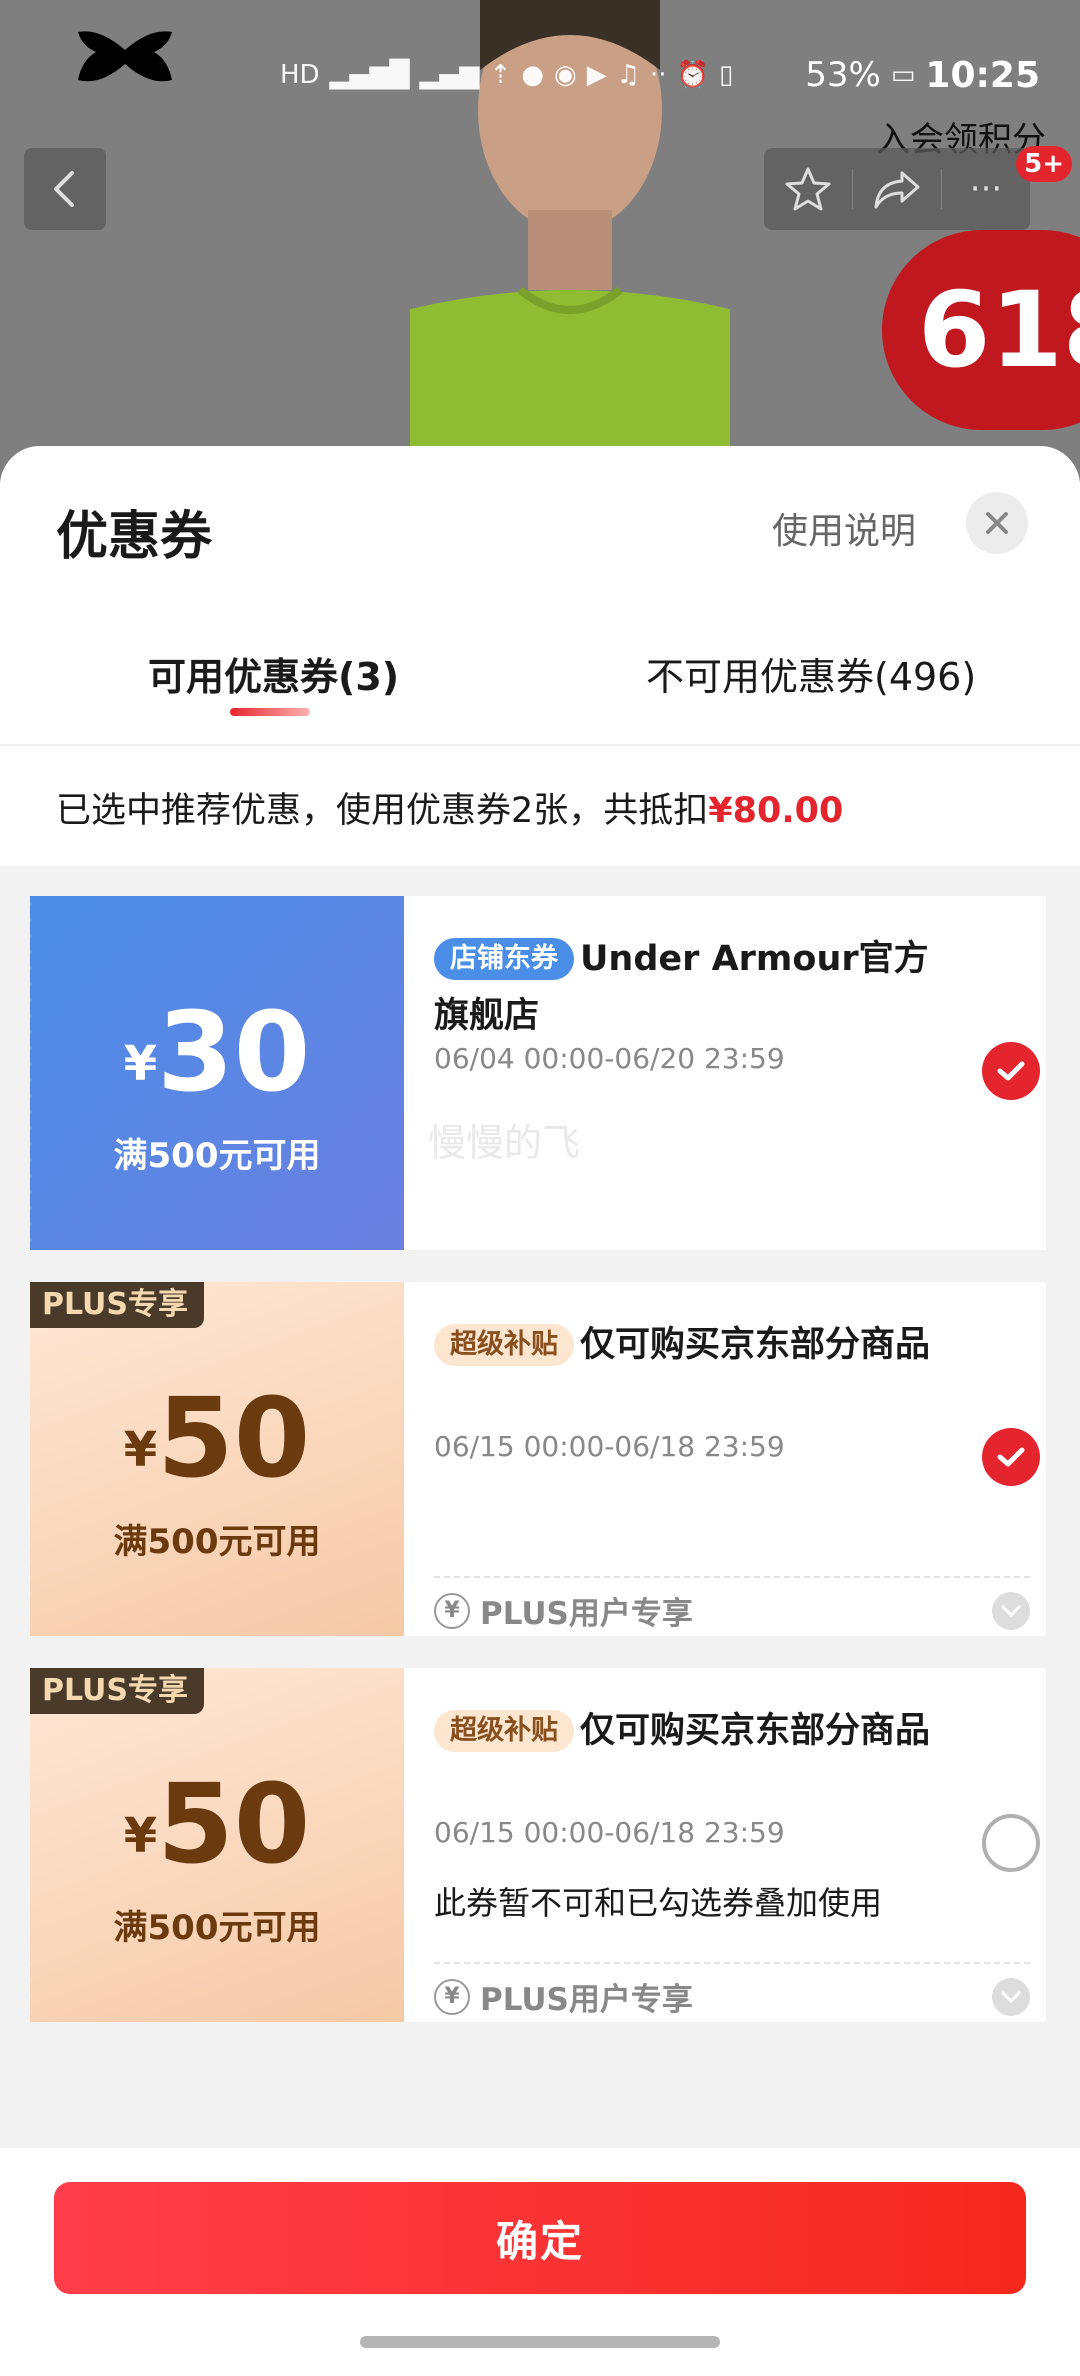 Image resolution: width=1080 pixels, height=2376 pixels. Describe the element at coordinates (726, 75) in the screenshot. I see `vibrate-icon: ▯` at that location.